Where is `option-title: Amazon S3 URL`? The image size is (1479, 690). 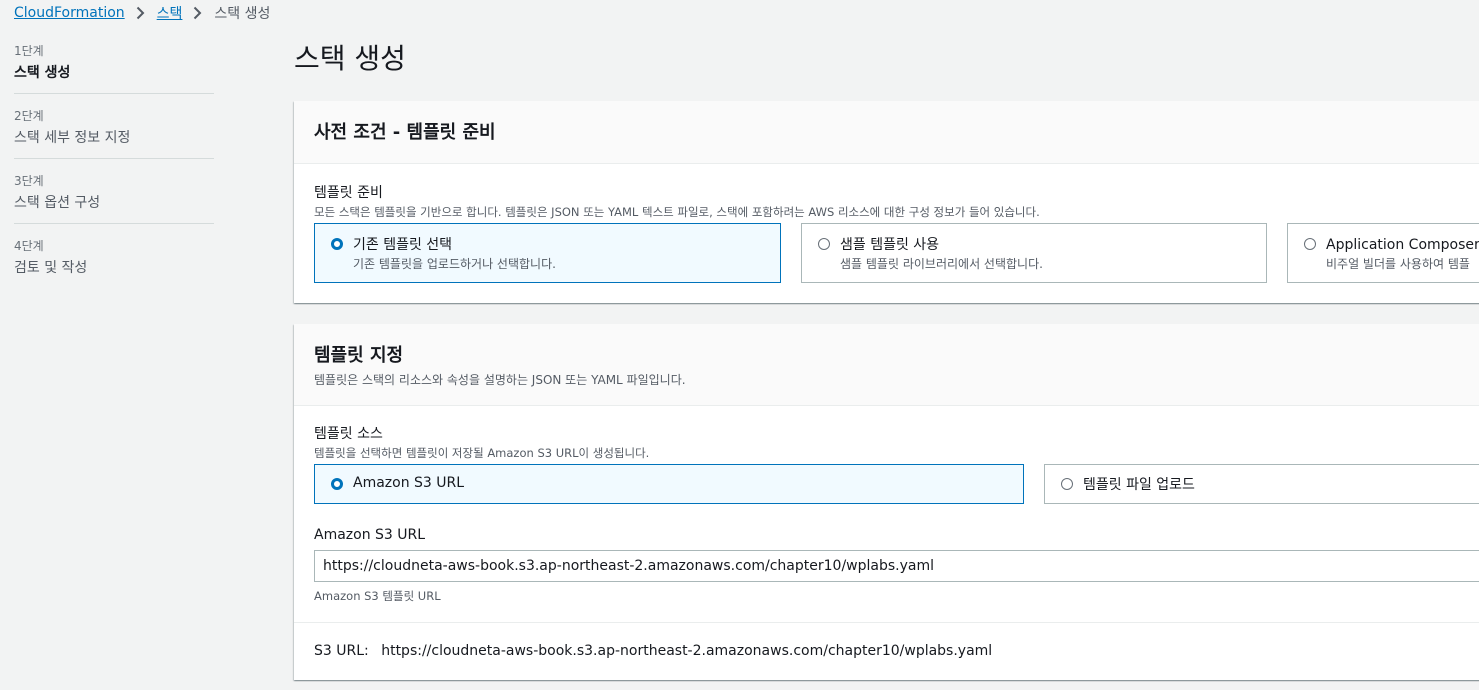 option-title: Amazon S3 URL is located at coordinates (409, 483).